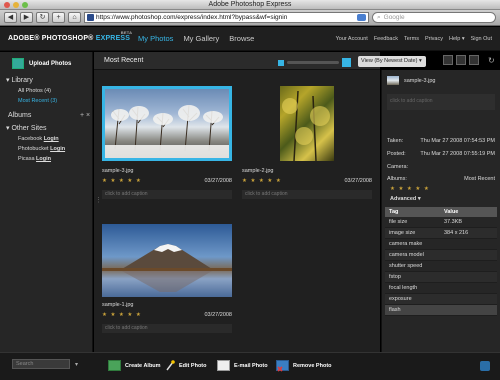 Image resolution: width=500 pixels, height=380 pixels. I want to click on photo-name: sample-1.jpg, so click(118, 305).